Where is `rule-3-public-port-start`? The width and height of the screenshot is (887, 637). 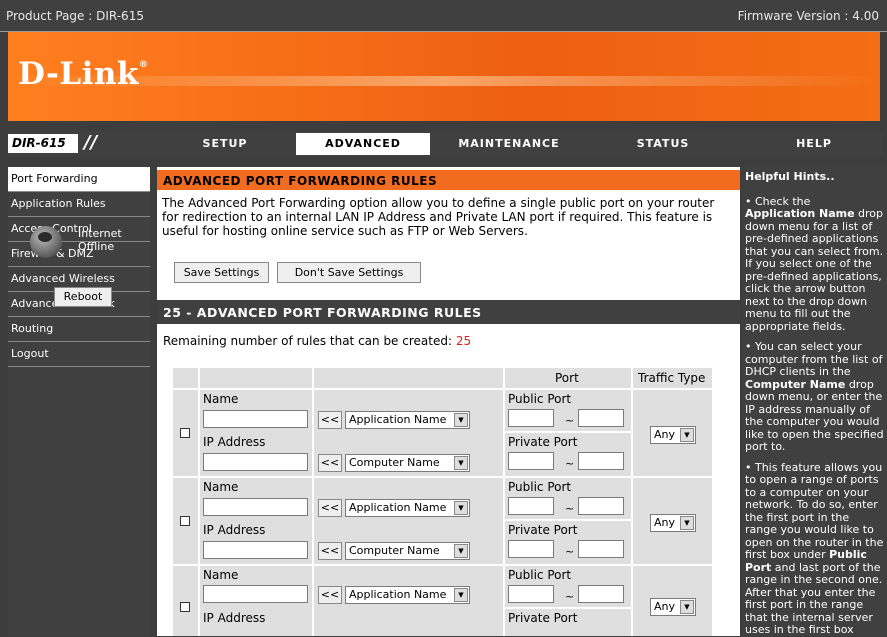
rule-3-public-port-start is located at coordinates (531, 594).